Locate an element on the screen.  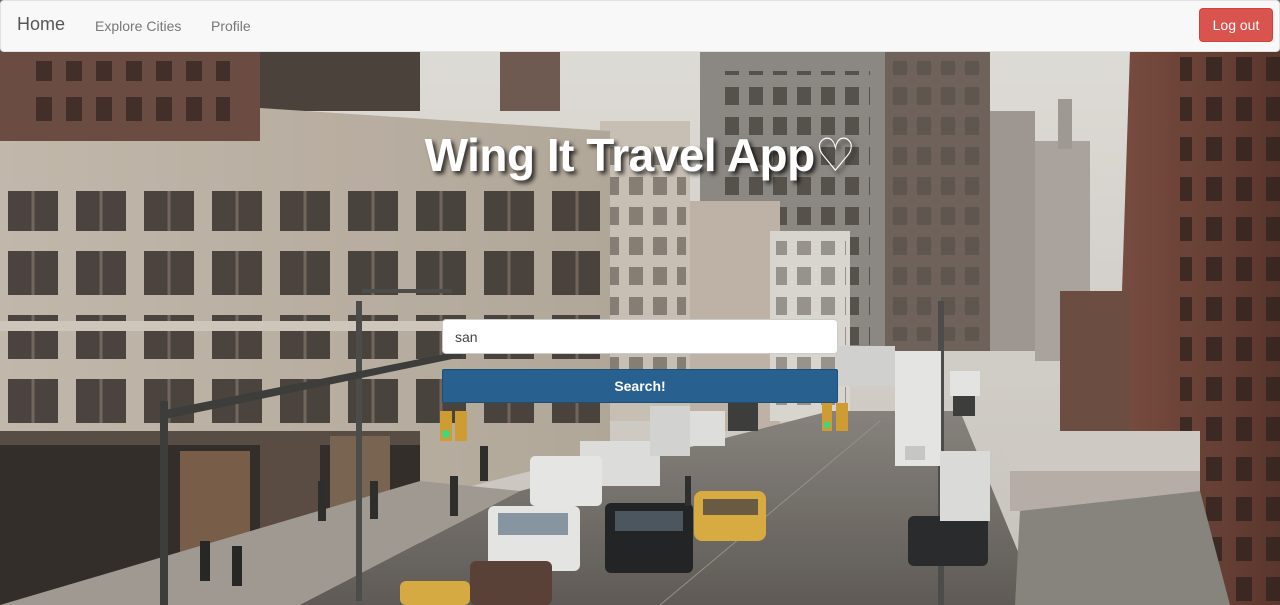
nav-explore-cities-link: Explore Cities is located at coordinates (138, 26).